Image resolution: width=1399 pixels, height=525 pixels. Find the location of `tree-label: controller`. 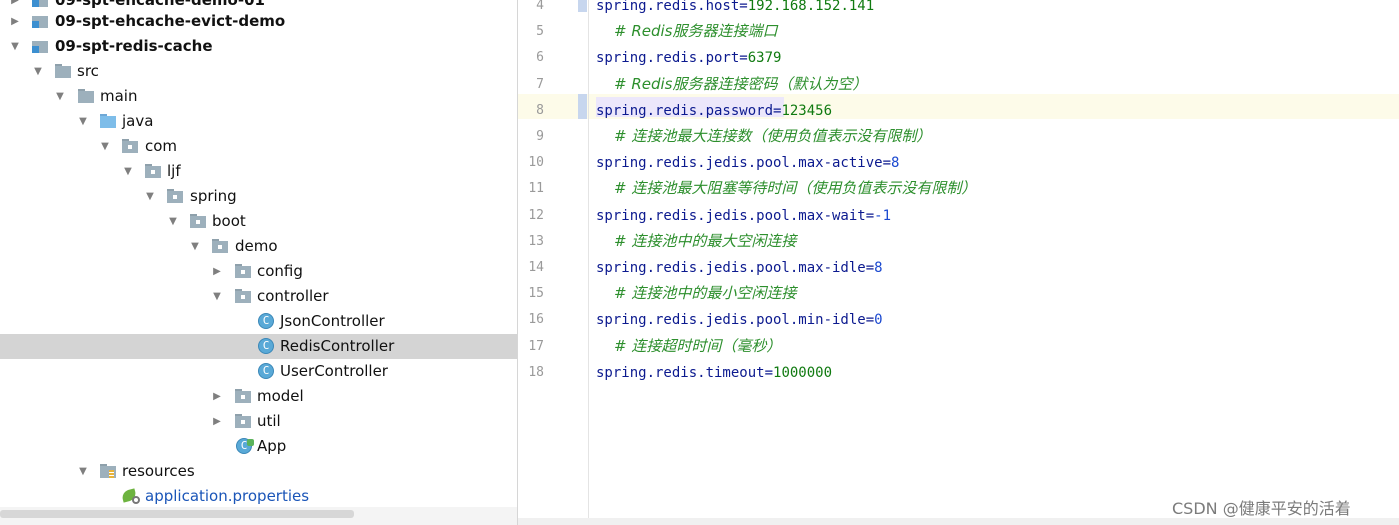

tree-label: controller is located at coordinates (293, 296).